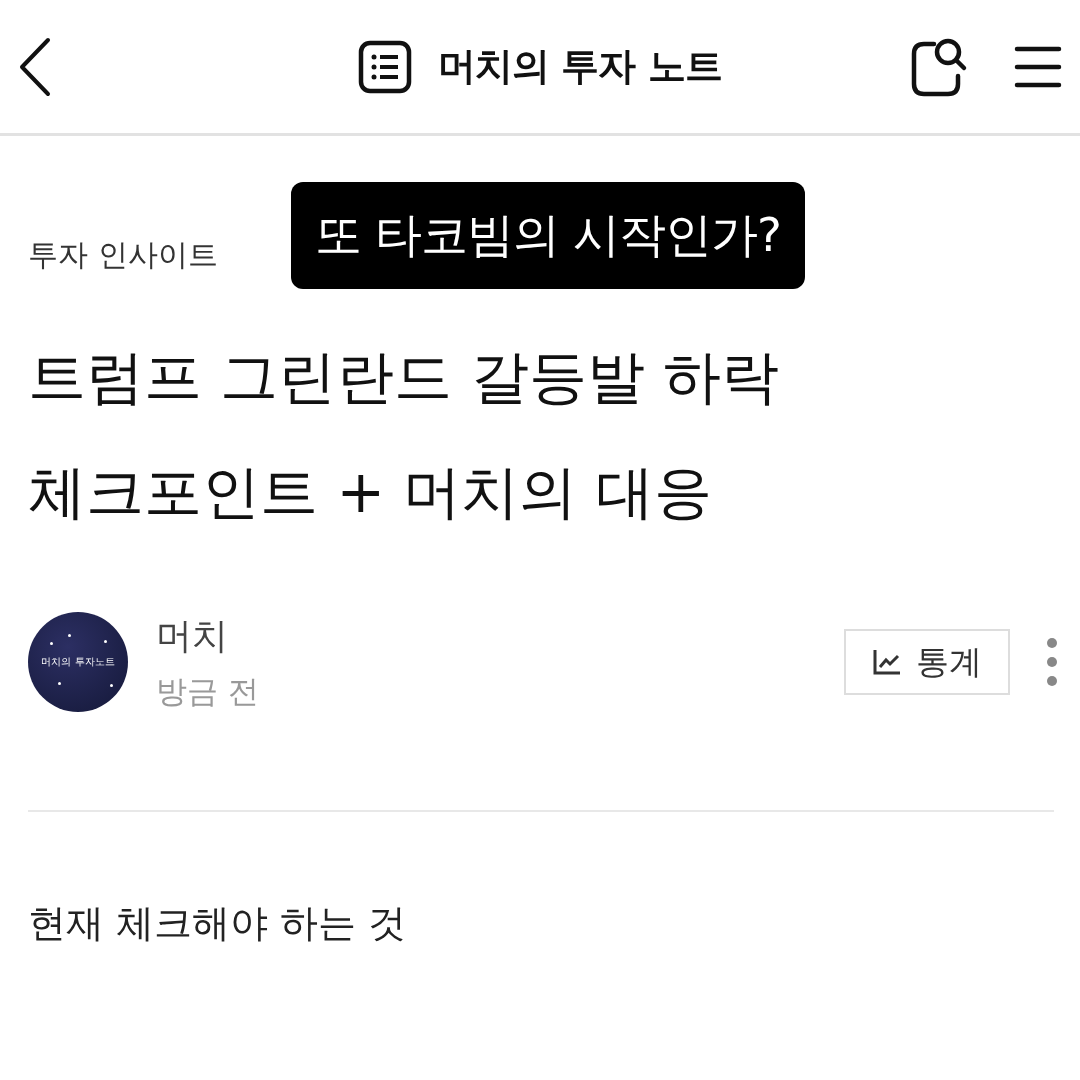 The image size is (1080, 1080). Describe the element at coordinates (580, 66) in the screenshot. I see `blog-title: 머치의 투자 노트` at that location.